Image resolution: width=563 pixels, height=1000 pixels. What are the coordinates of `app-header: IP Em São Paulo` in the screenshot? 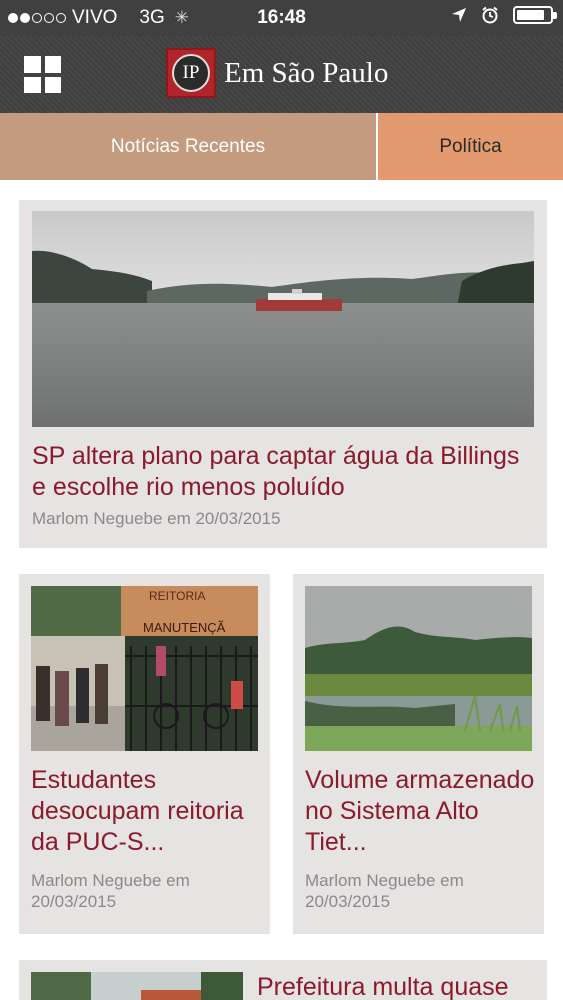 It's located at (281, 74).